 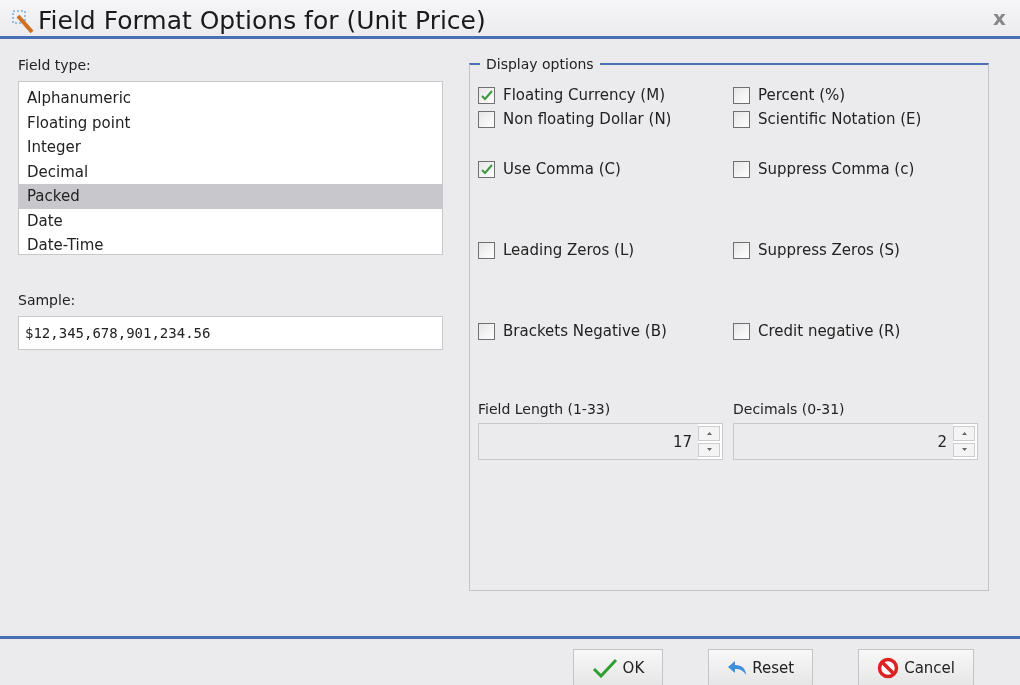 I want to click on list-item: Decimal, so click(x=230, y=171).